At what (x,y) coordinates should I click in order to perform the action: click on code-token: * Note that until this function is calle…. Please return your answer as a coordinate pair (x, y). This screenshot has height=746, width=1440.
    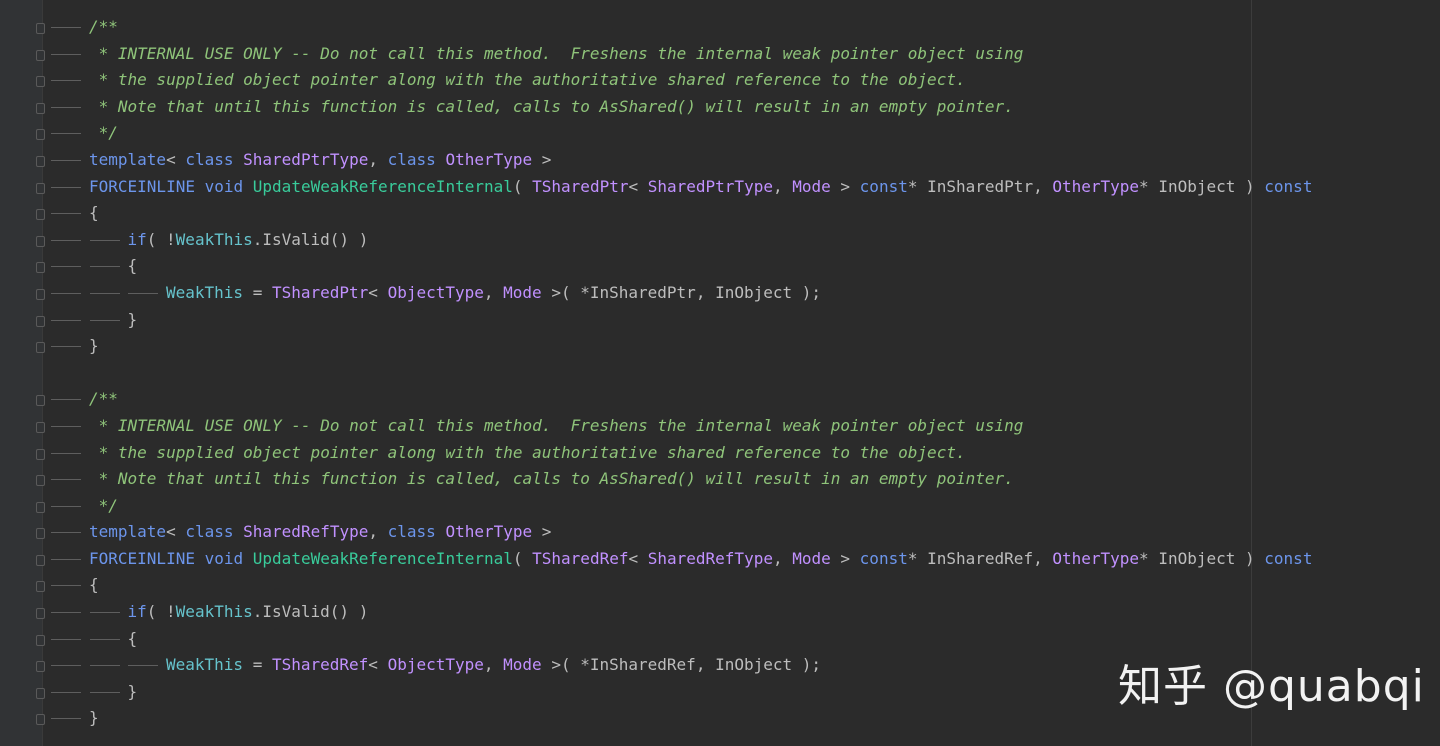
    Looking at the image, I should click on (551, 106).